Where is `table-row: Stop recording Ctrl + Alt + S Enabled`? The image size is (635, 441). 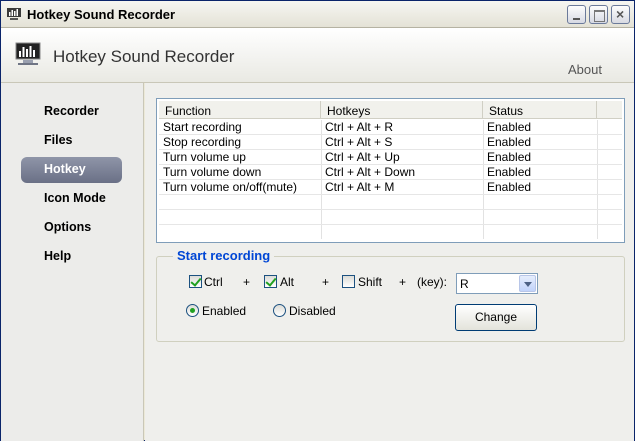
table-row: Stop recording Ctrl + Alt + S Enabled is located at coordinates (390, 142).